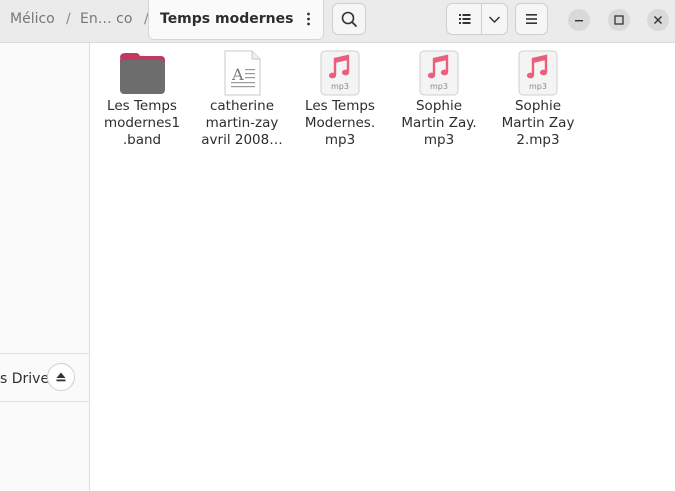 The height and width of the screenshot is (491, 675). I want to click on folder-icon, so click(142, 73).